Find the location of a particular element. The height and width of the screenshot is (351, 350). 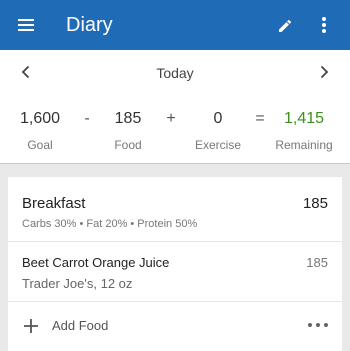

more-horiz-icon is located at coordinates (318, 325).